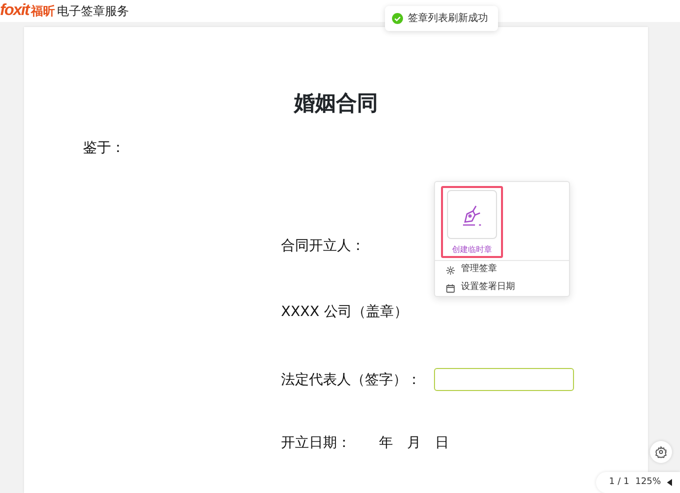 The height and width of the screenshot is (493, 680). I want to click on brand-name: 福昕, so click(42, 12).